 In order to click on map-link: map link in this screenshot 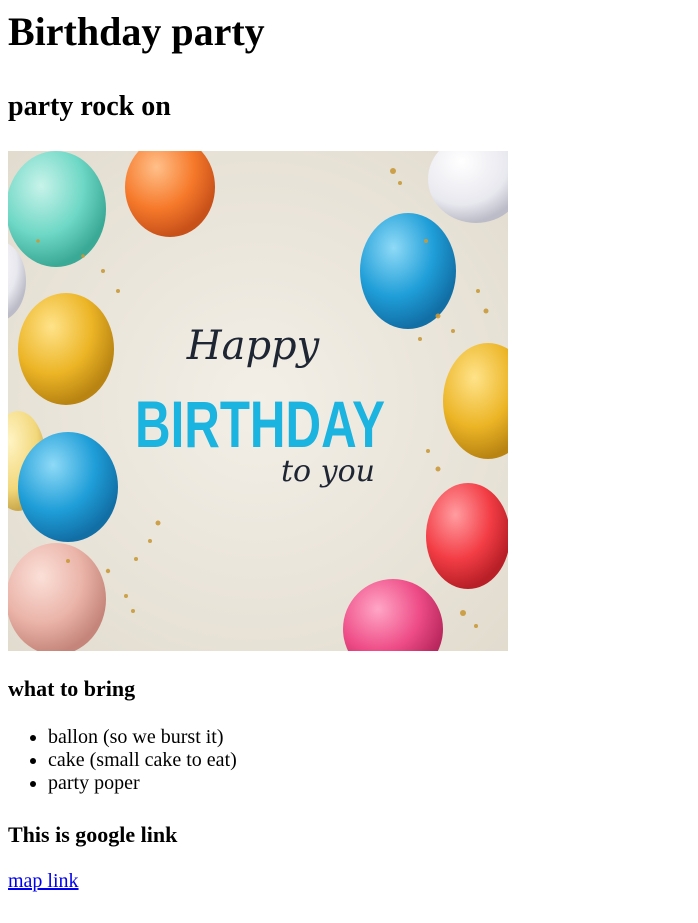, I will do `click(43, 881)`.